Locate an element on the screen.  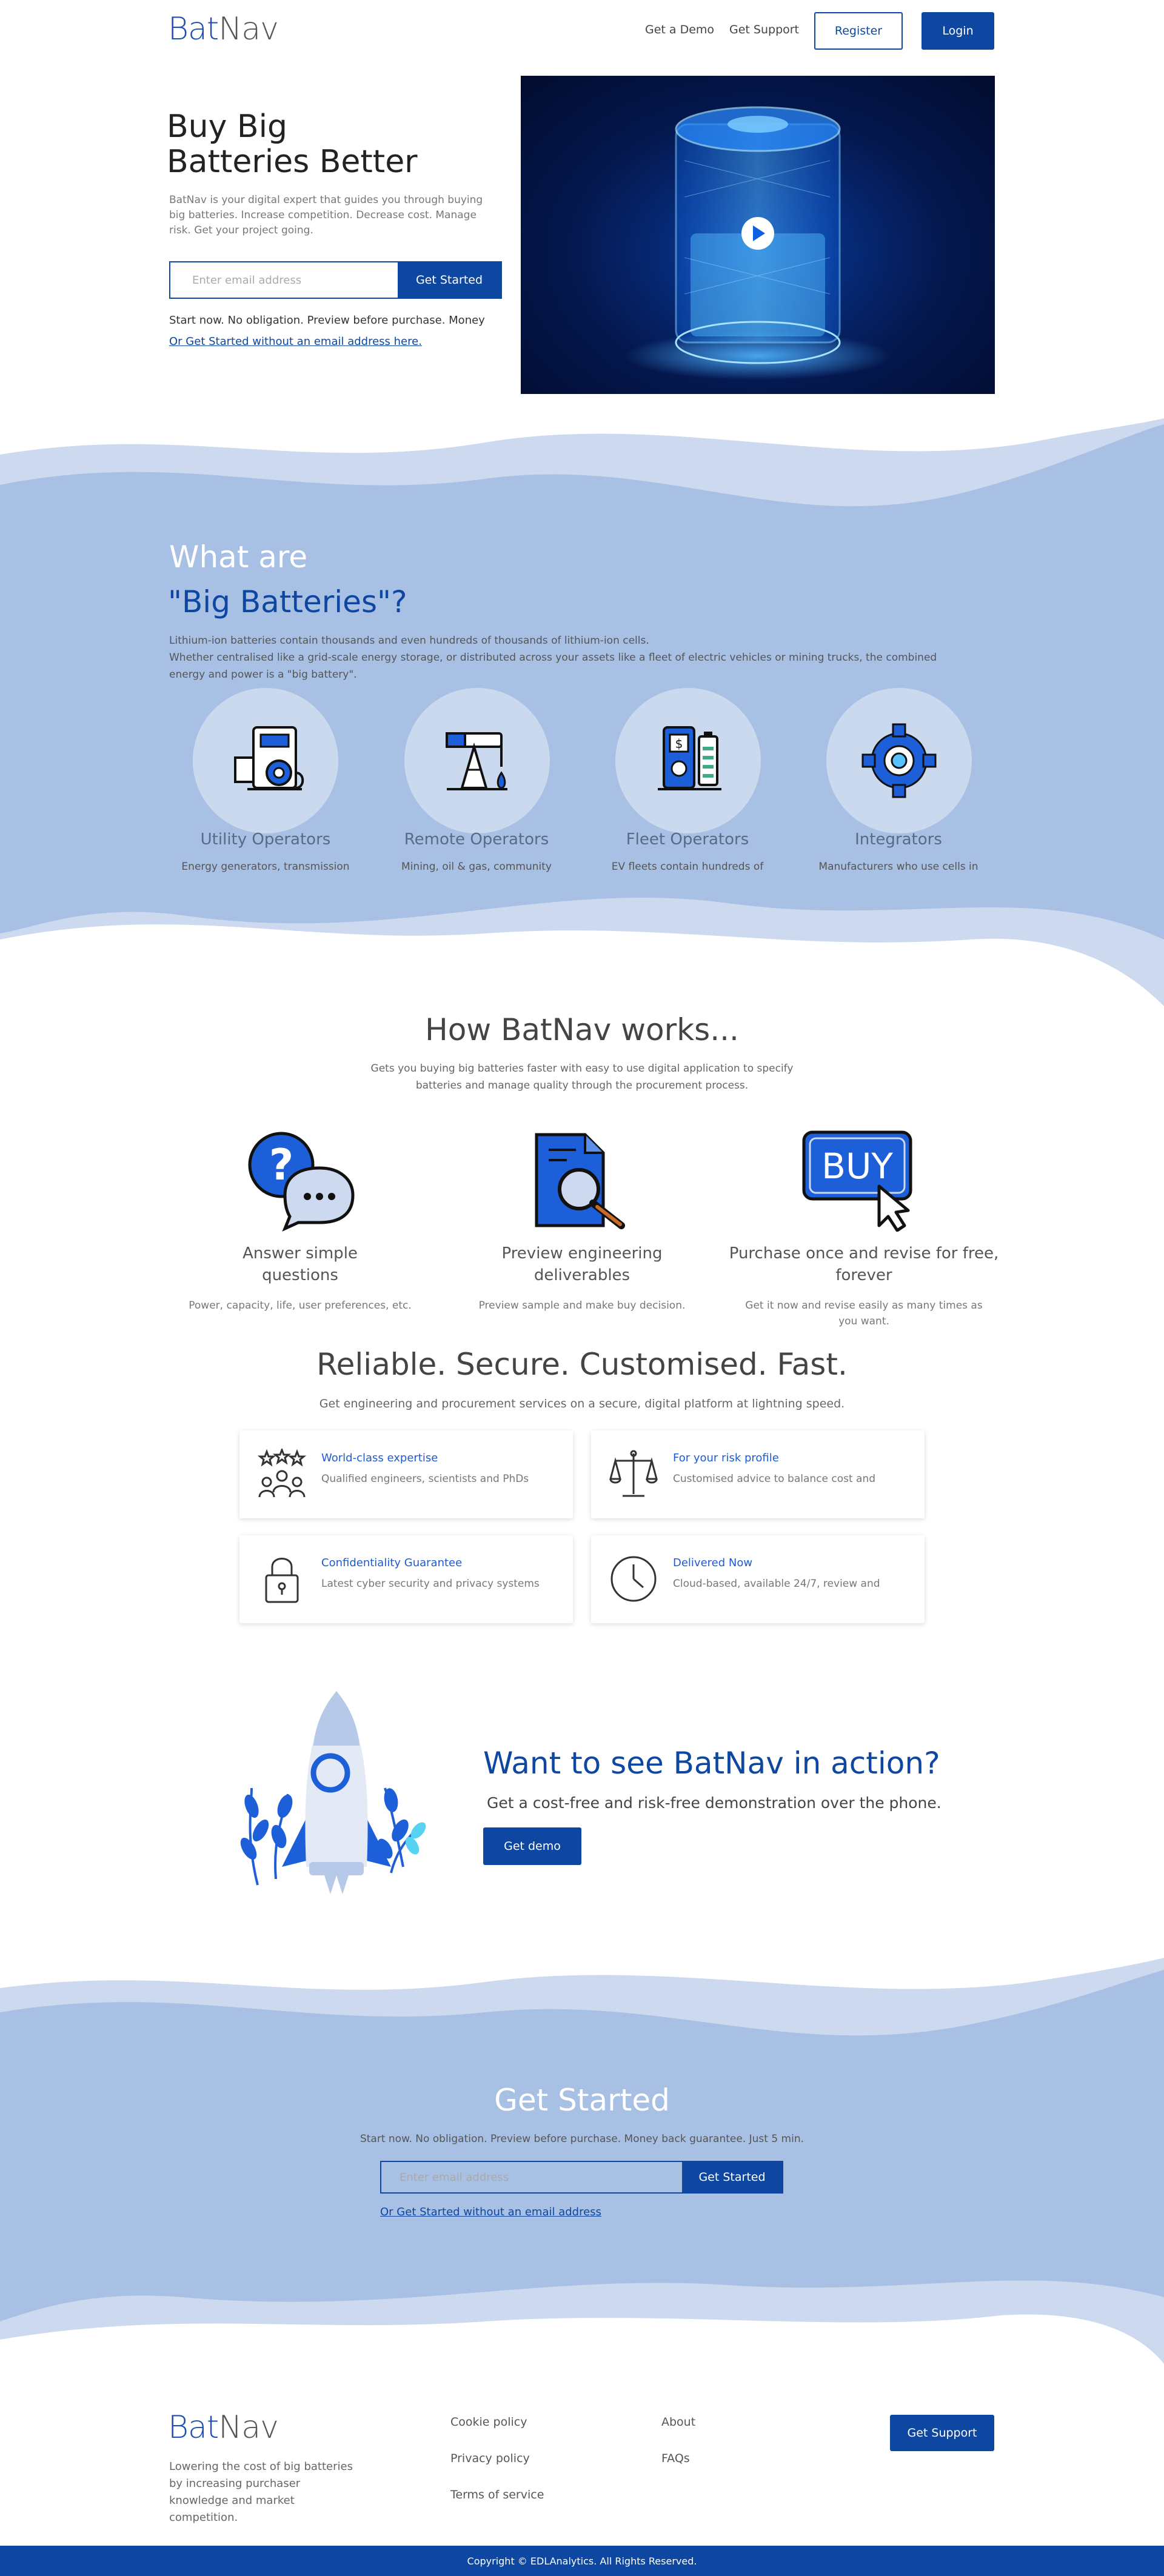
get-started-email-form: Get Started is located at coordinates (581, 2177).